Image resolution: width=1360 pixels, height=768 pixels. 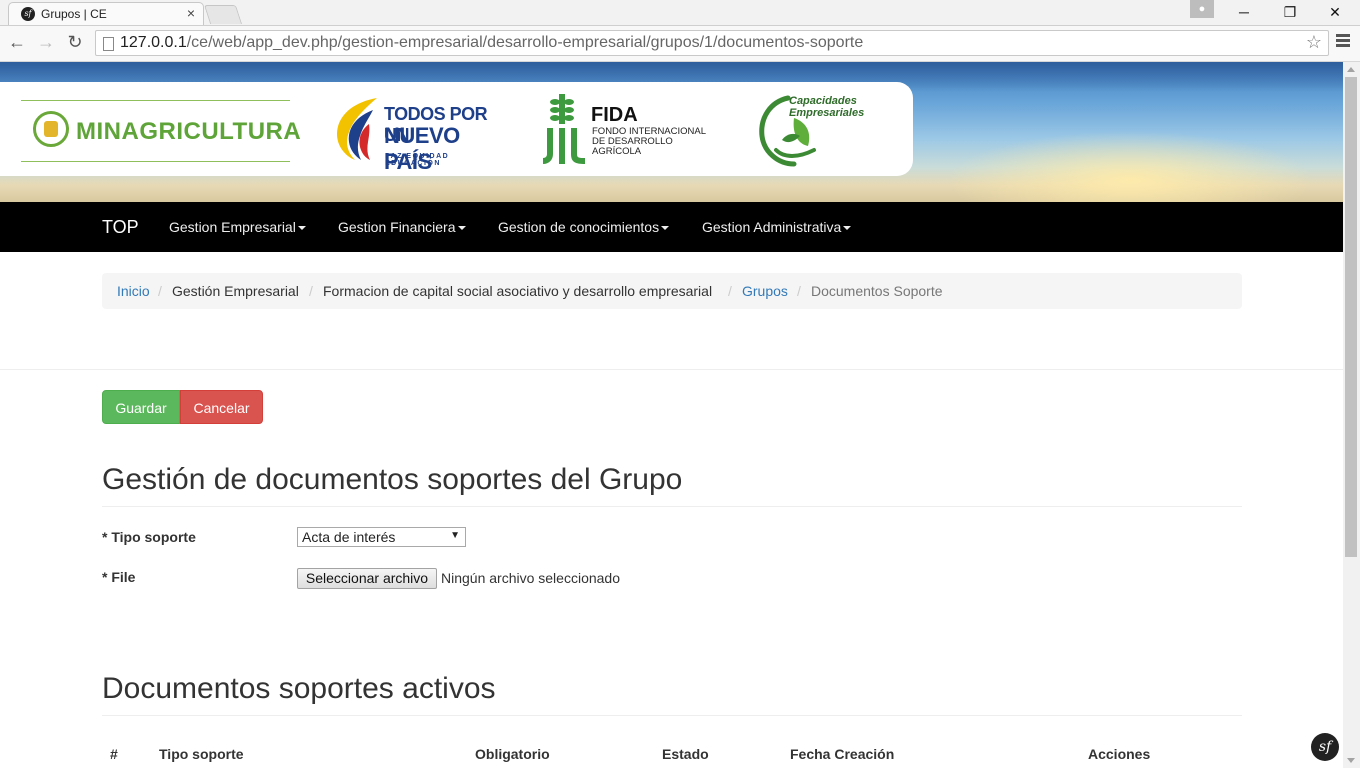 I want to click on minimize-icon: ─, so click(x=1244, y=12).